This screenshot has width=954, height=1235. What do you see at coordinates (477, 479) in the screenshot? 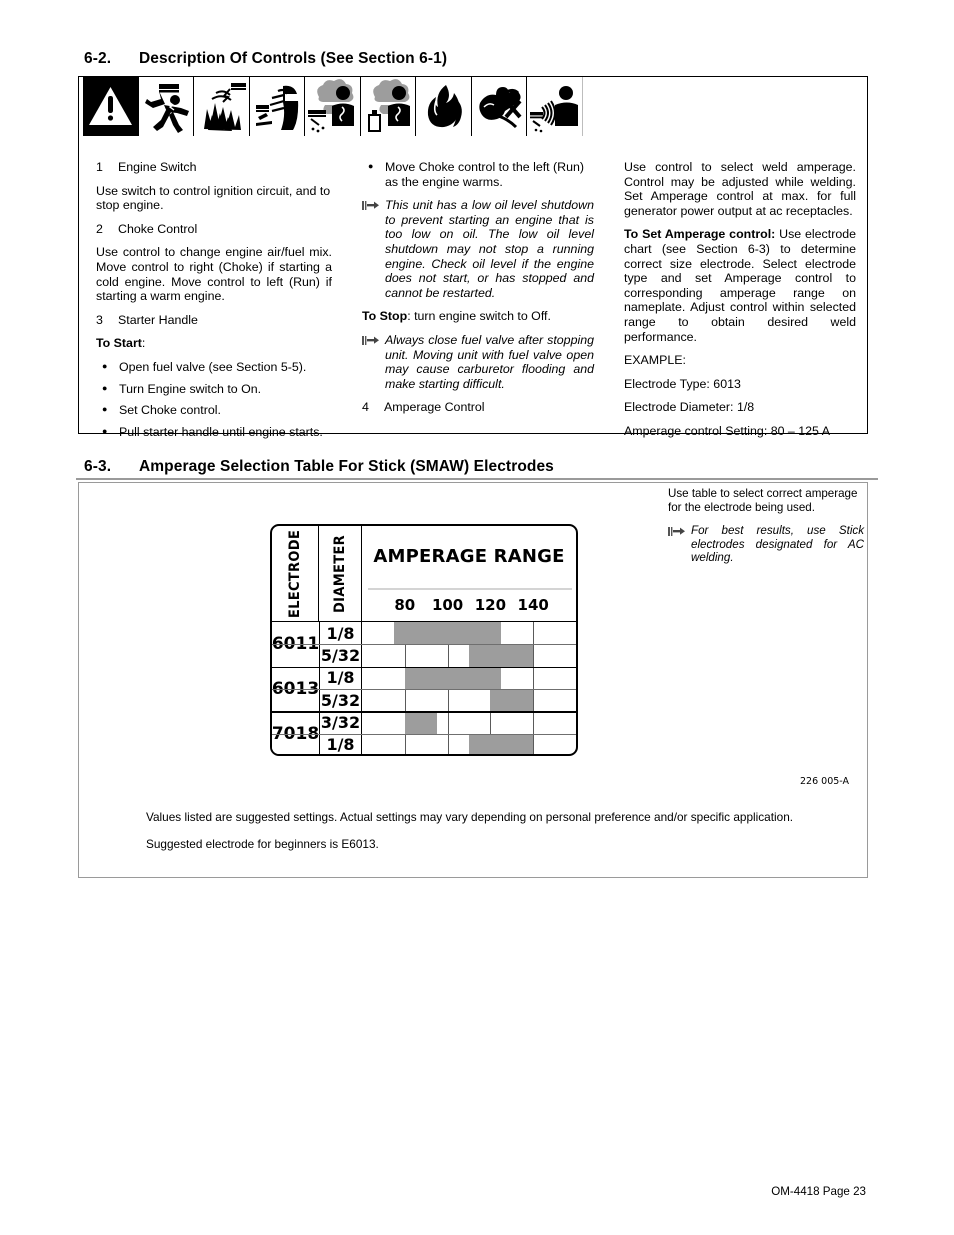
I see `section-6-3-rule` at bounding box center [477, 479].